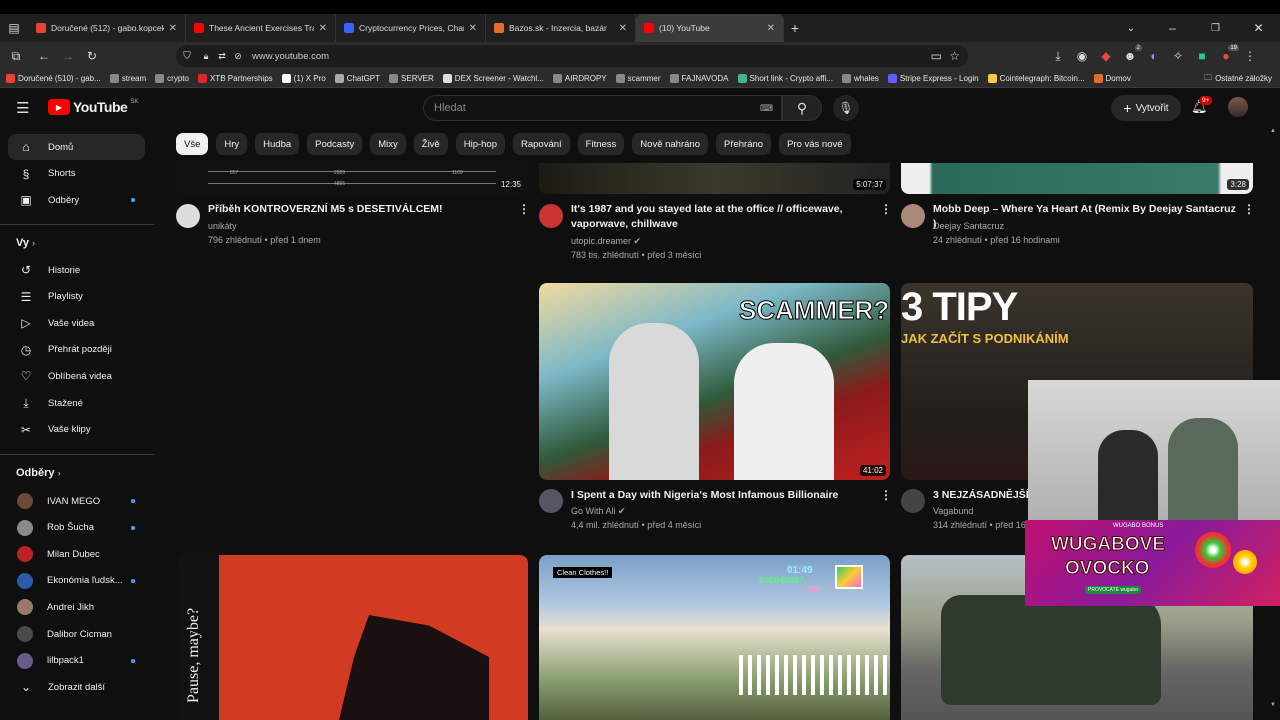 The image size is (1280, 720). I want to click on bookmark-item: whales, so click(860, 78).